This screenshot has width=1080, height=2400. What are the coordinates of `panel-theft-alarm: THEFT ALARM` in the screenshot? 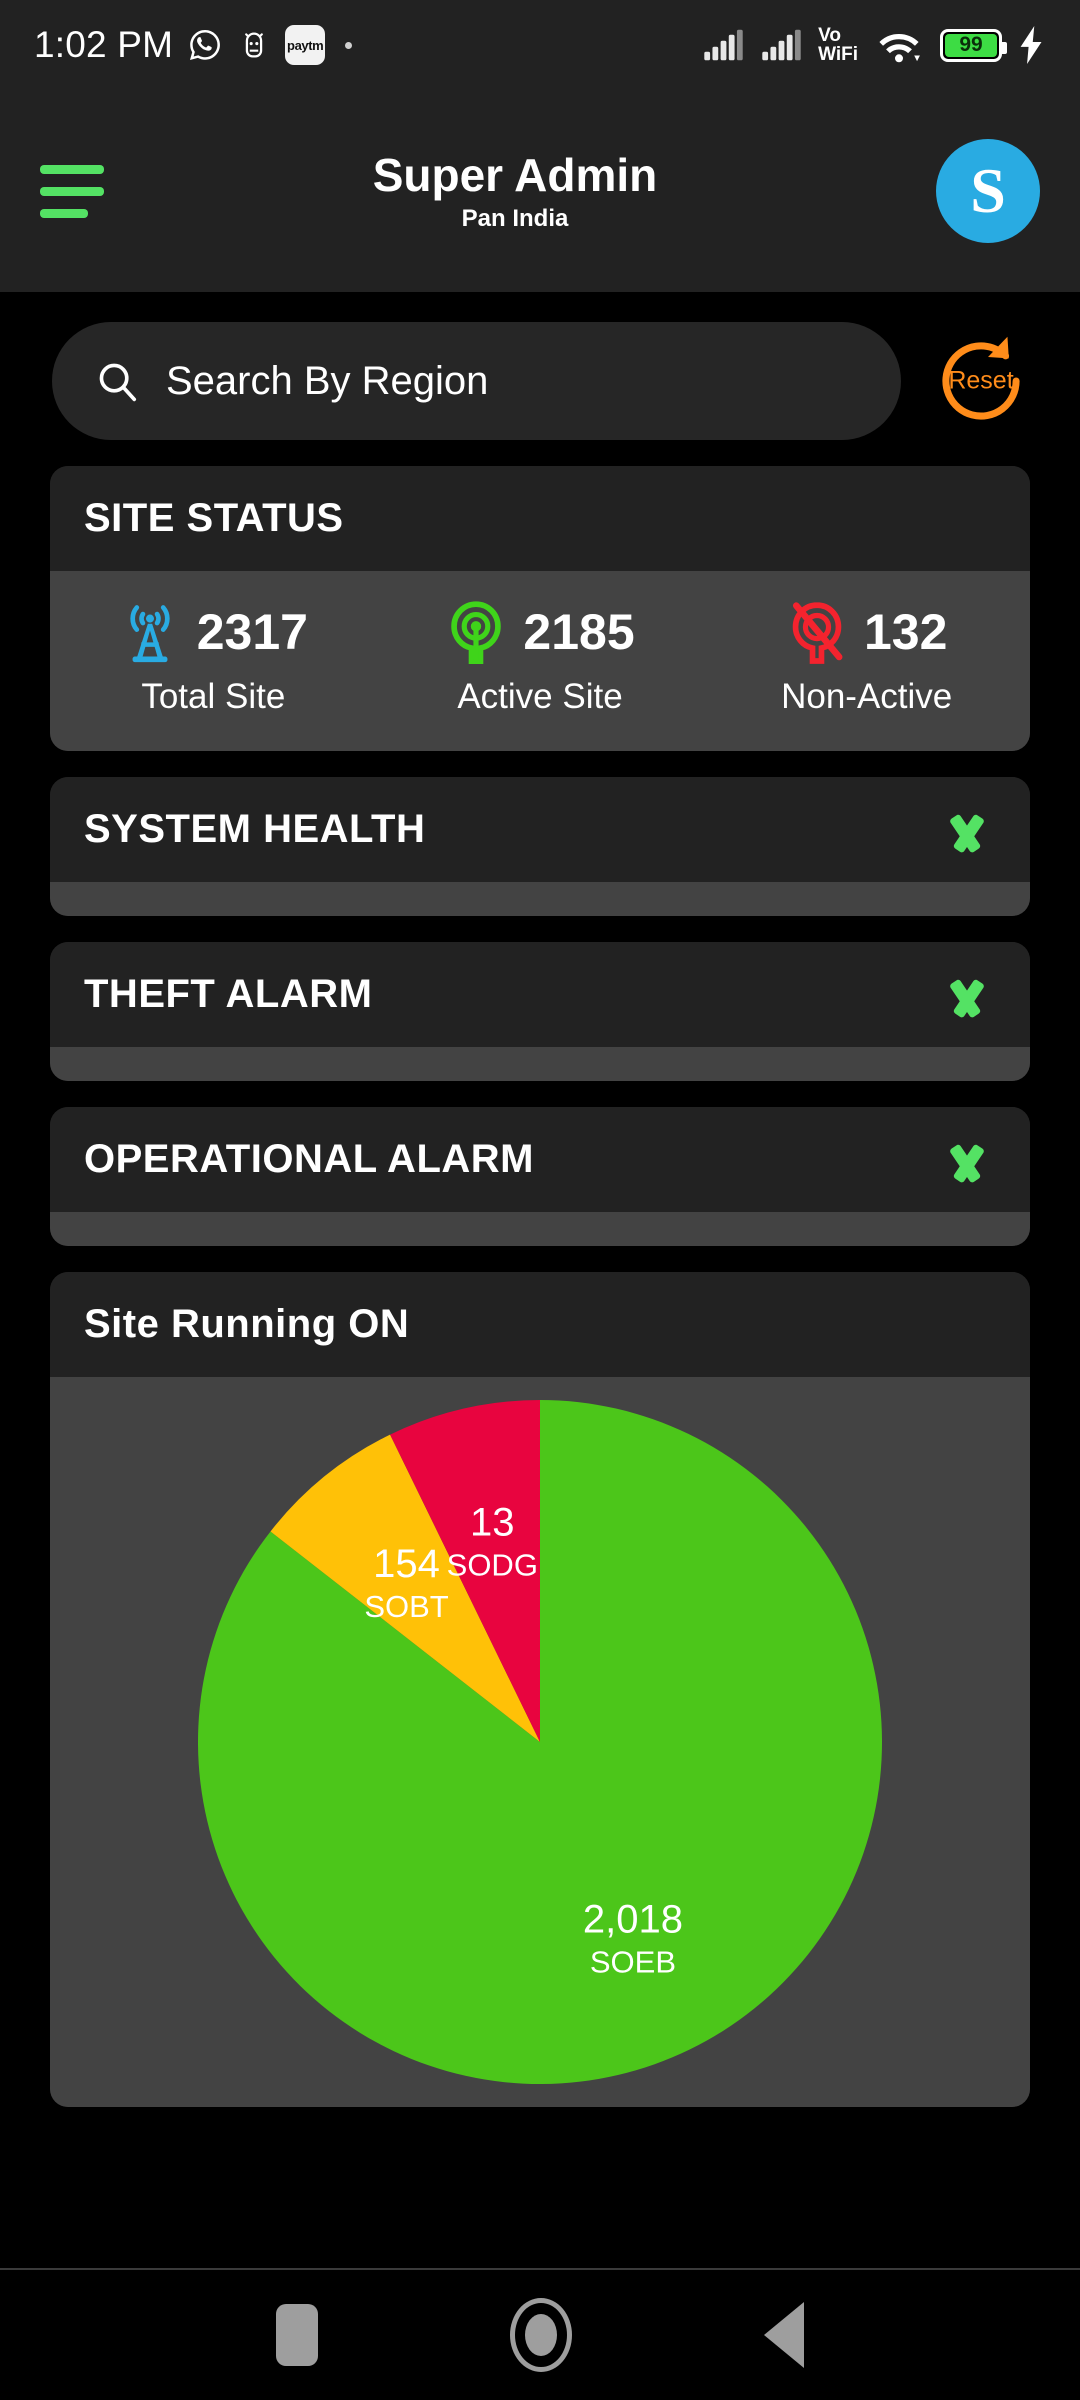 It's located at (540, 1011).